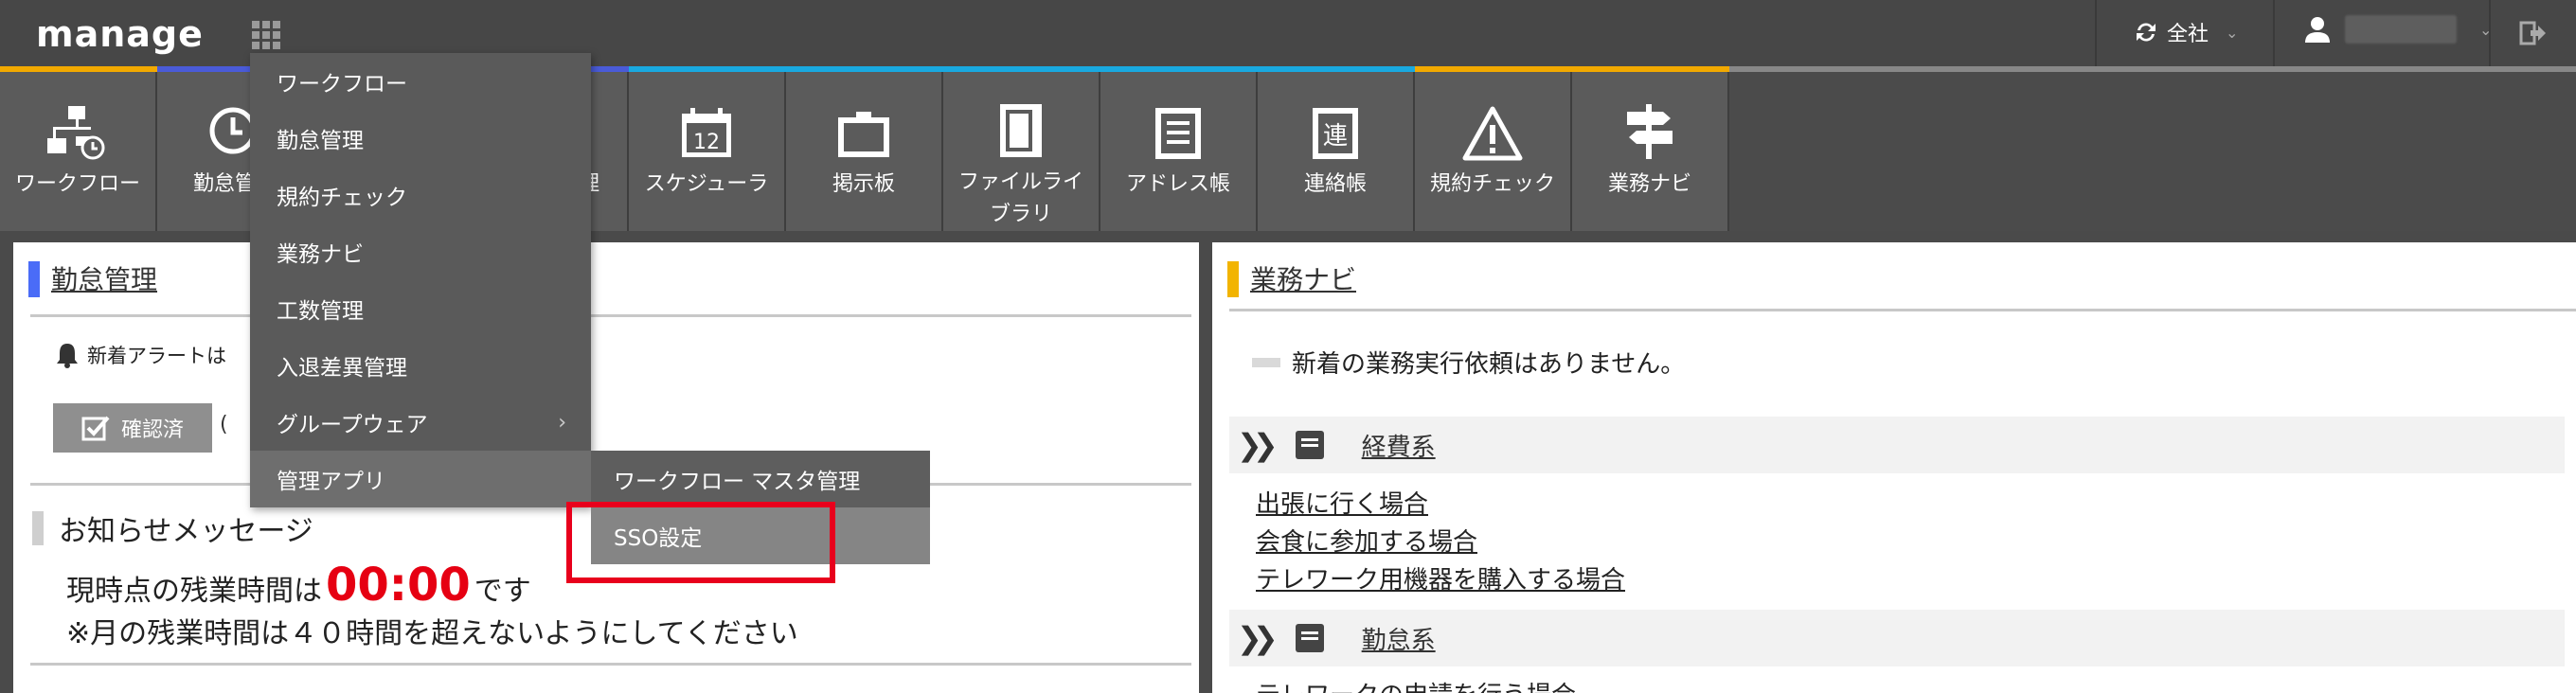 This screenshot has width=2576, height=693. I want to click on svg-text: 12, so click(706, 142).